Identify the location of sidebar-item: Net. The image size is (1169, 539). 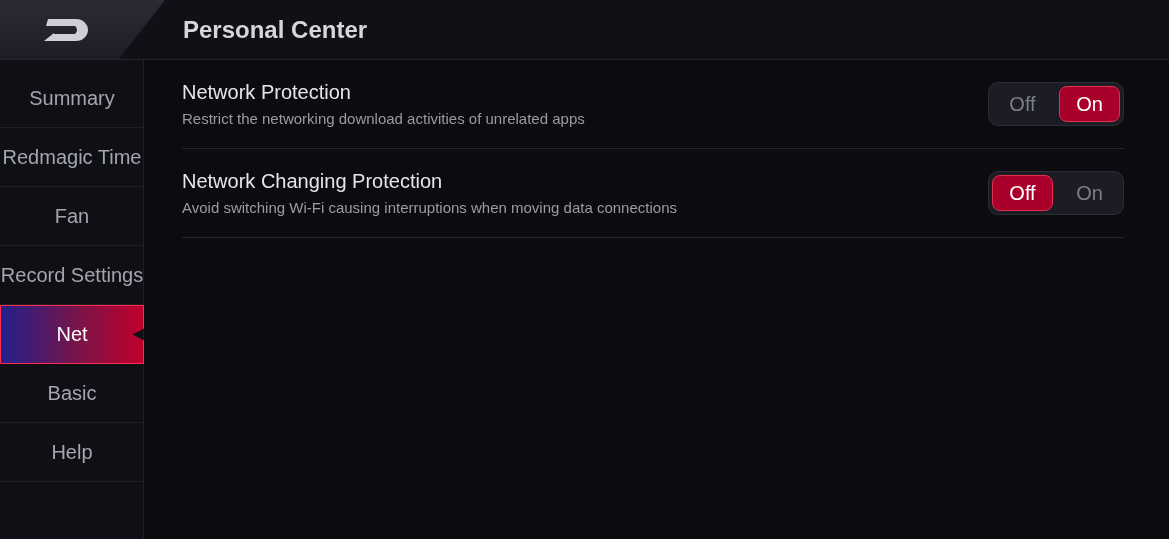
(72, 334).